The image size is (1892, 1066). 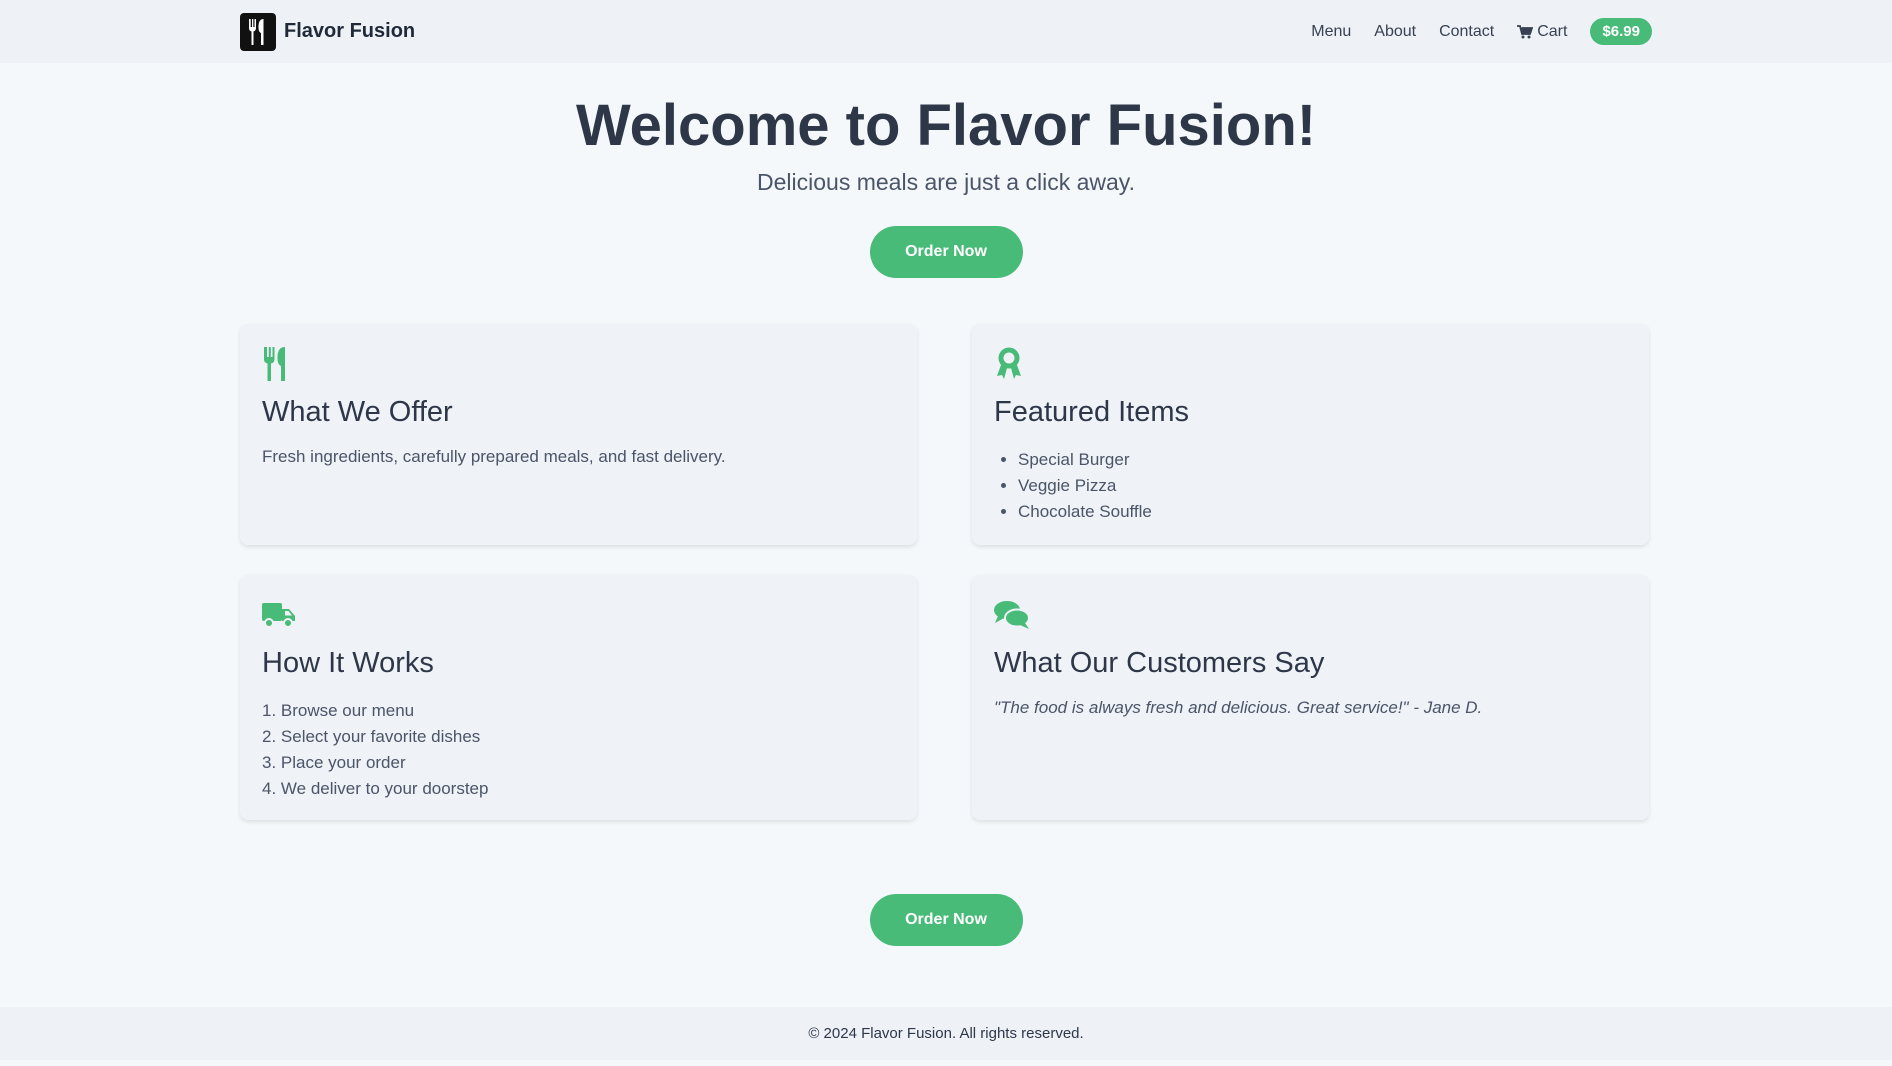 What do you see at coordinates (1322, 512) in the screenshot?
I see `list-item: Chocolate Souffle` at bounding box center [1322, 512].